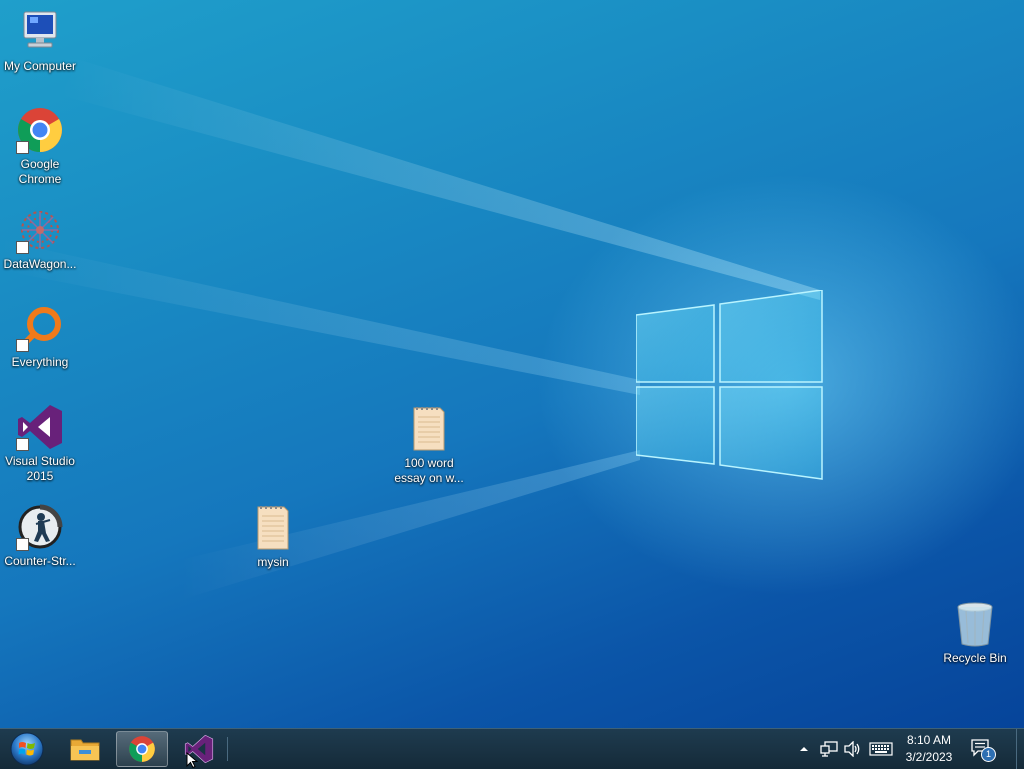 The image size is (1024, 769). I want to click on taskbar-separator, so click(227, 749).